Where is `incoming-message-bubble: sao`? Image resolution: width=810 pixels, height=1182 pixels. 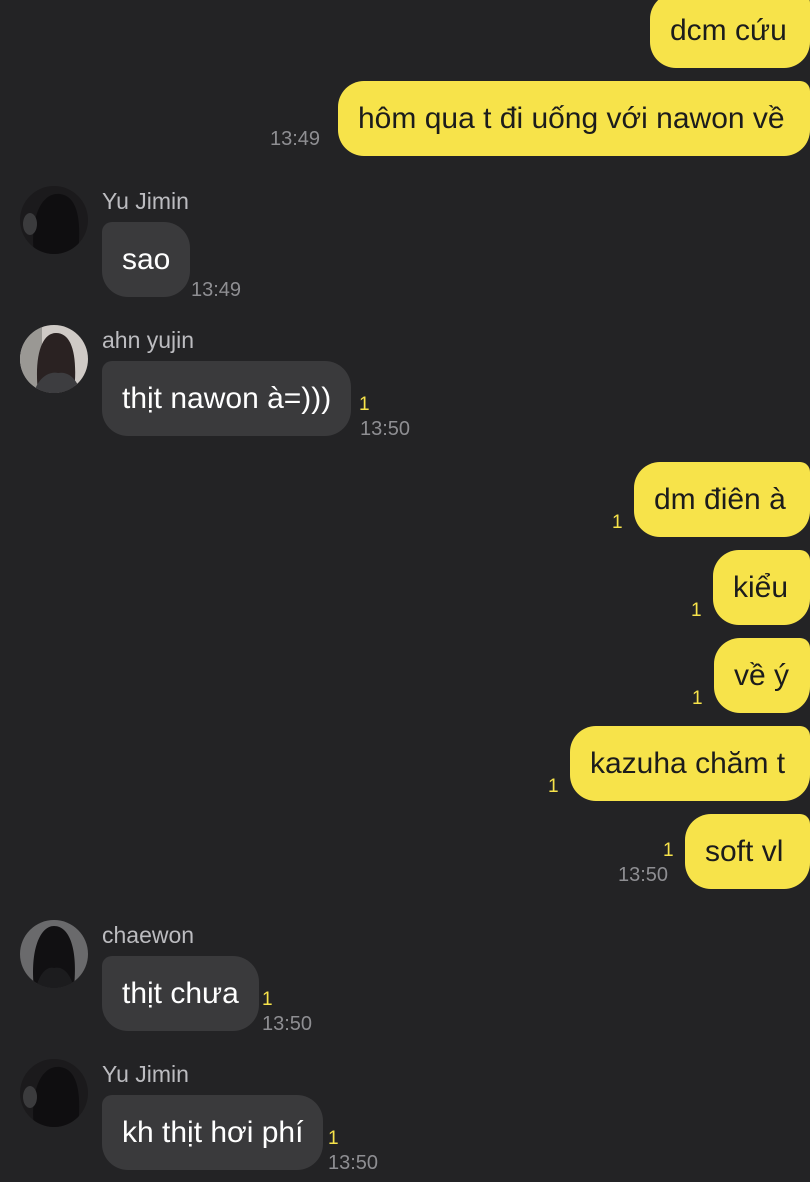
incoming-message-bubble: sao is located at coordinates (146, 259).